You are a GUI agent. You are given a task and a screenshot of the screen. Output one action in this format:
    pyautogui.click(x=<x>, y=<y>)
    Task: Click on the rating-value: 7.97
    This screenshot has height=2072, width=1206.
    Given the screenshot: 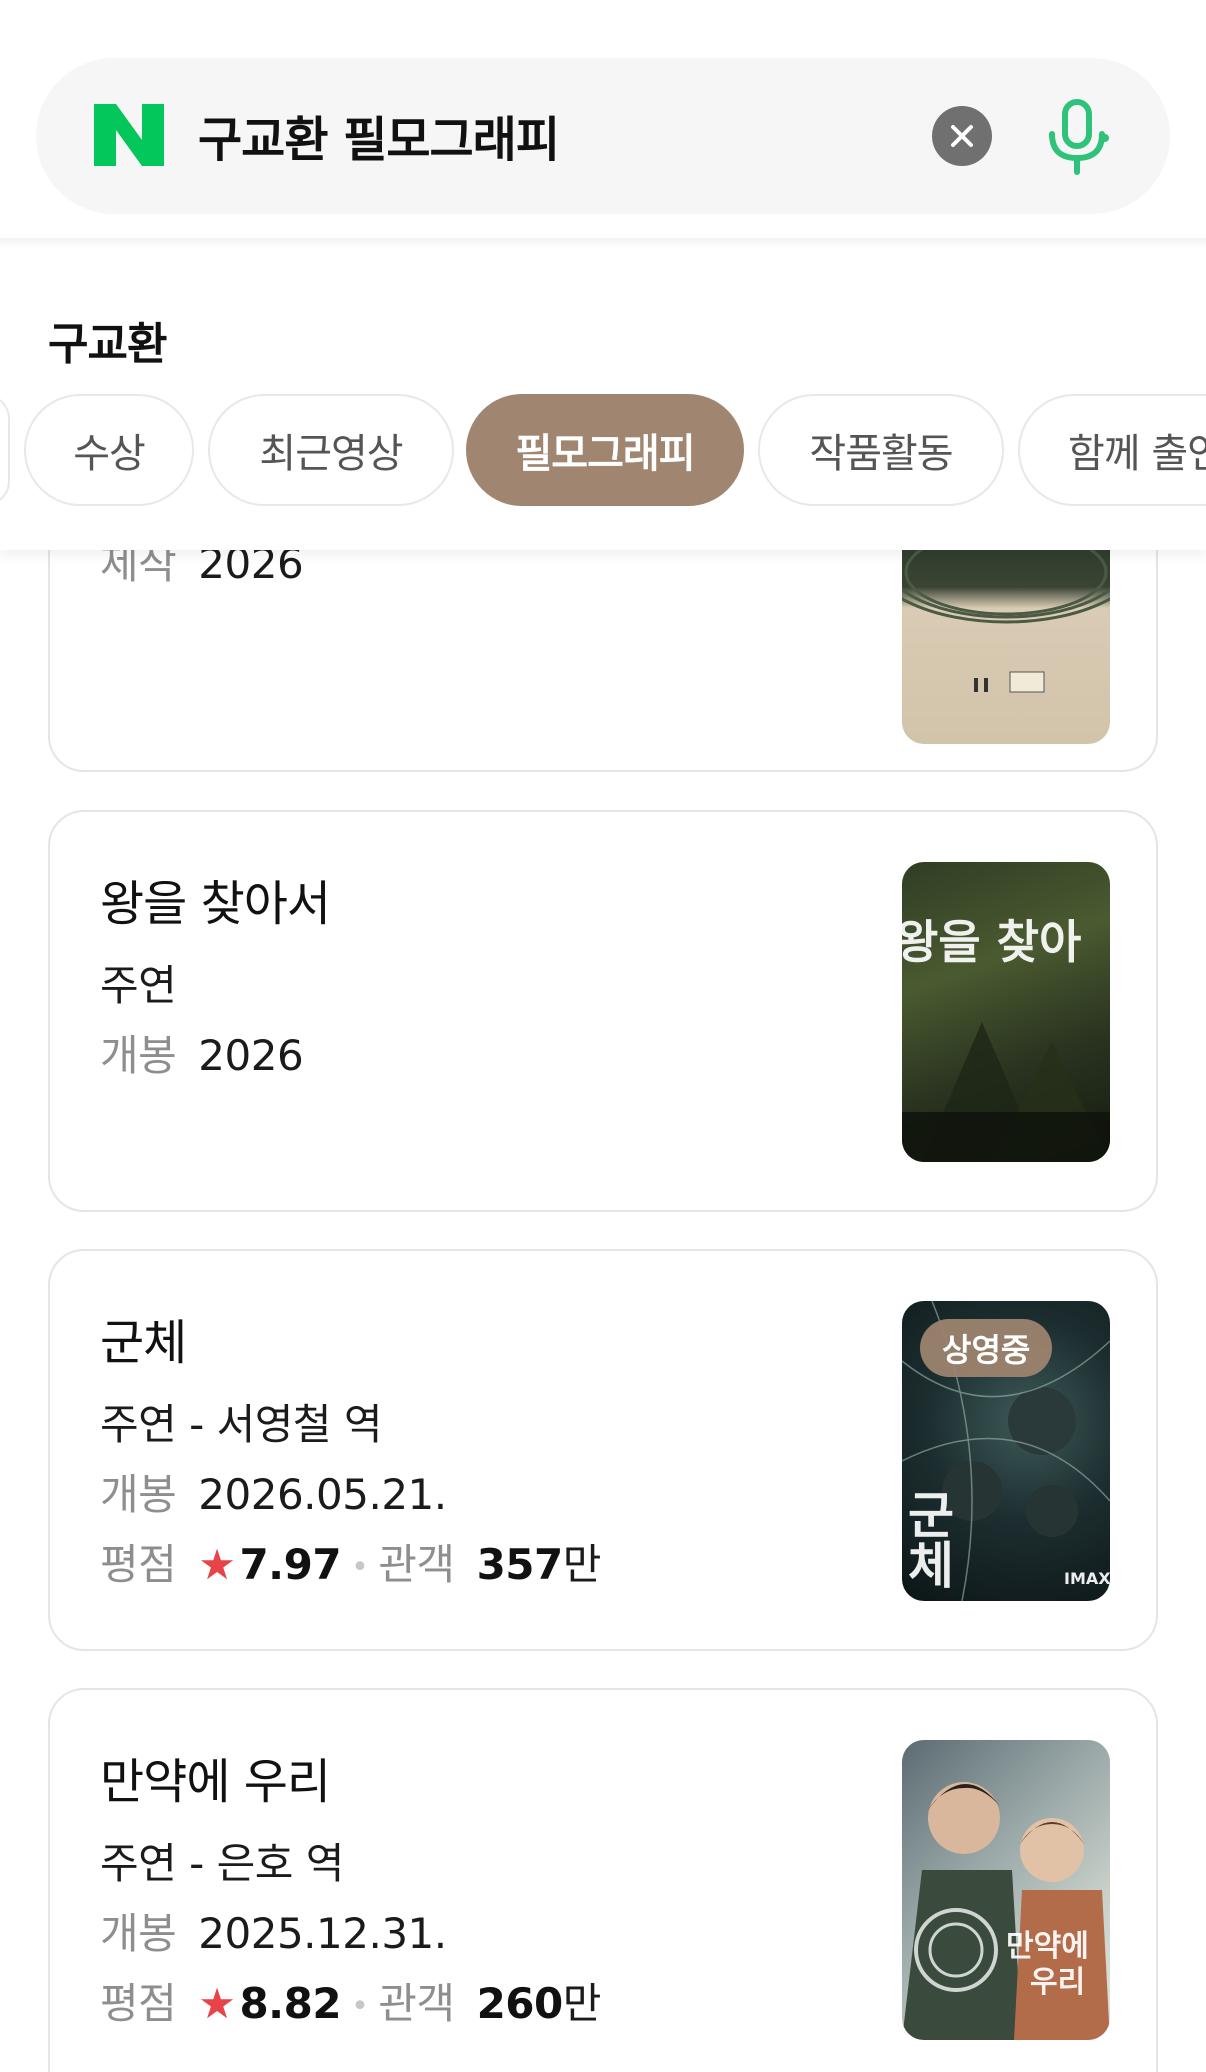 What is the action you would take?
    pyautogui.click(x=290, y=1564)
    